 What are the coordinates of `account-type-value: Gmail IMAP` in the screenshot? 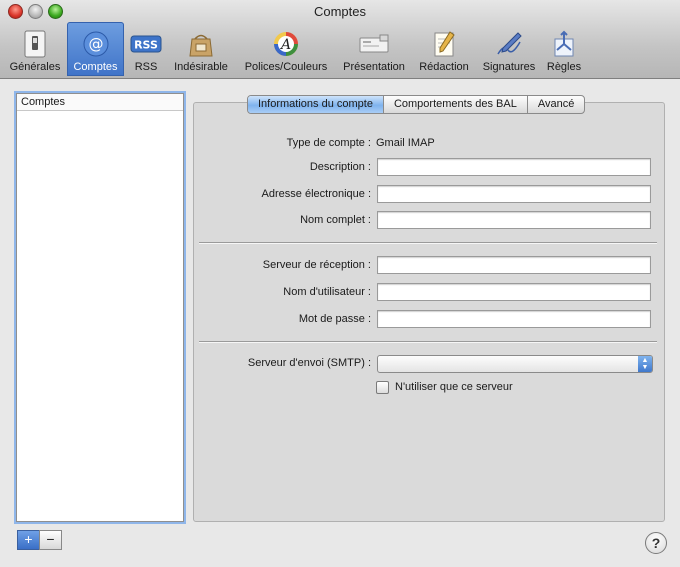 It's located at (405, 143).